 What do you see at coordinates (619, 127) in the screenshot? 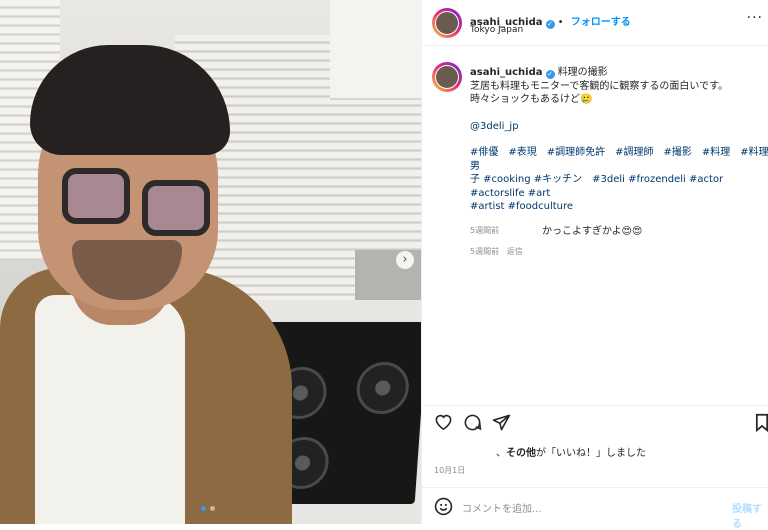
I see `mention-link: @3deli_jp` at bounding box center [619, 127].